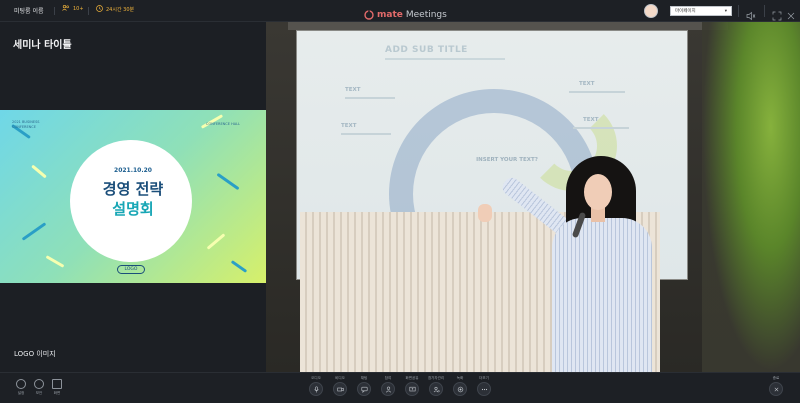 This screenshot has height=403, width=800. Describe the element at coordinates (651, 11) in the screenshot. I see `avatar` at that location.